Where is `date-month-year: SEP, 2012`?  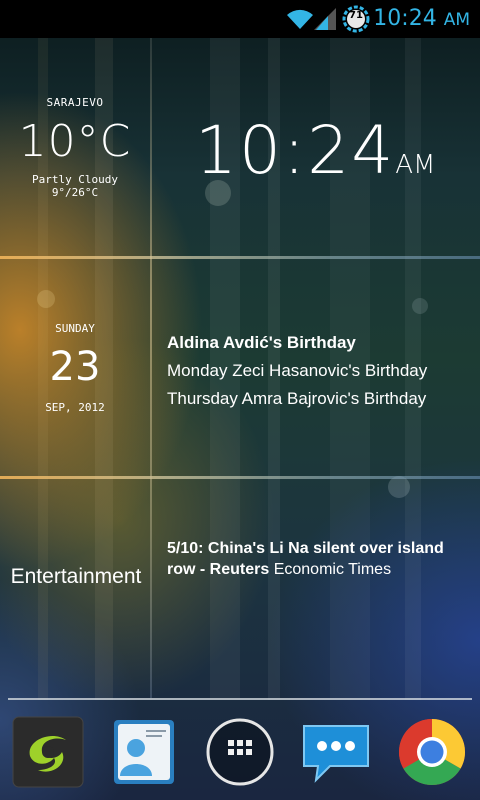
date-month-year: SEP, 2012 is located at coordinates (75, 407).